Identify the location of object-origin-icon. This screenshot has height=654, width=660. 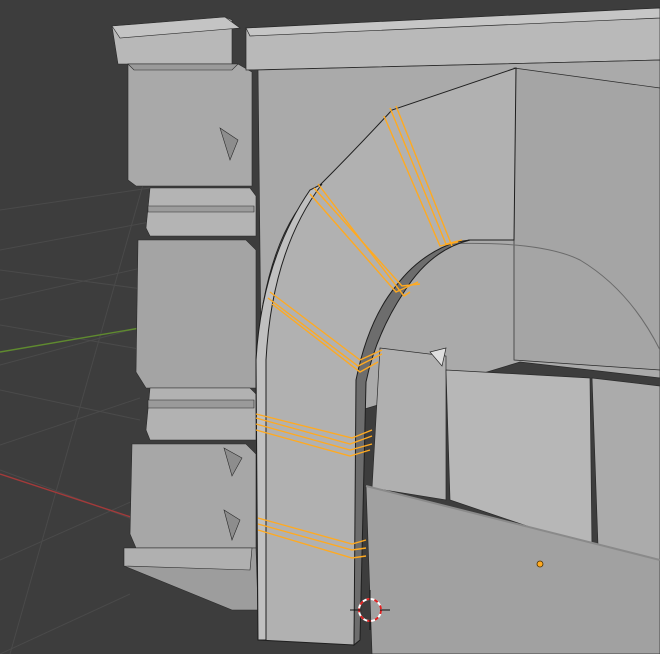
(540, 564).